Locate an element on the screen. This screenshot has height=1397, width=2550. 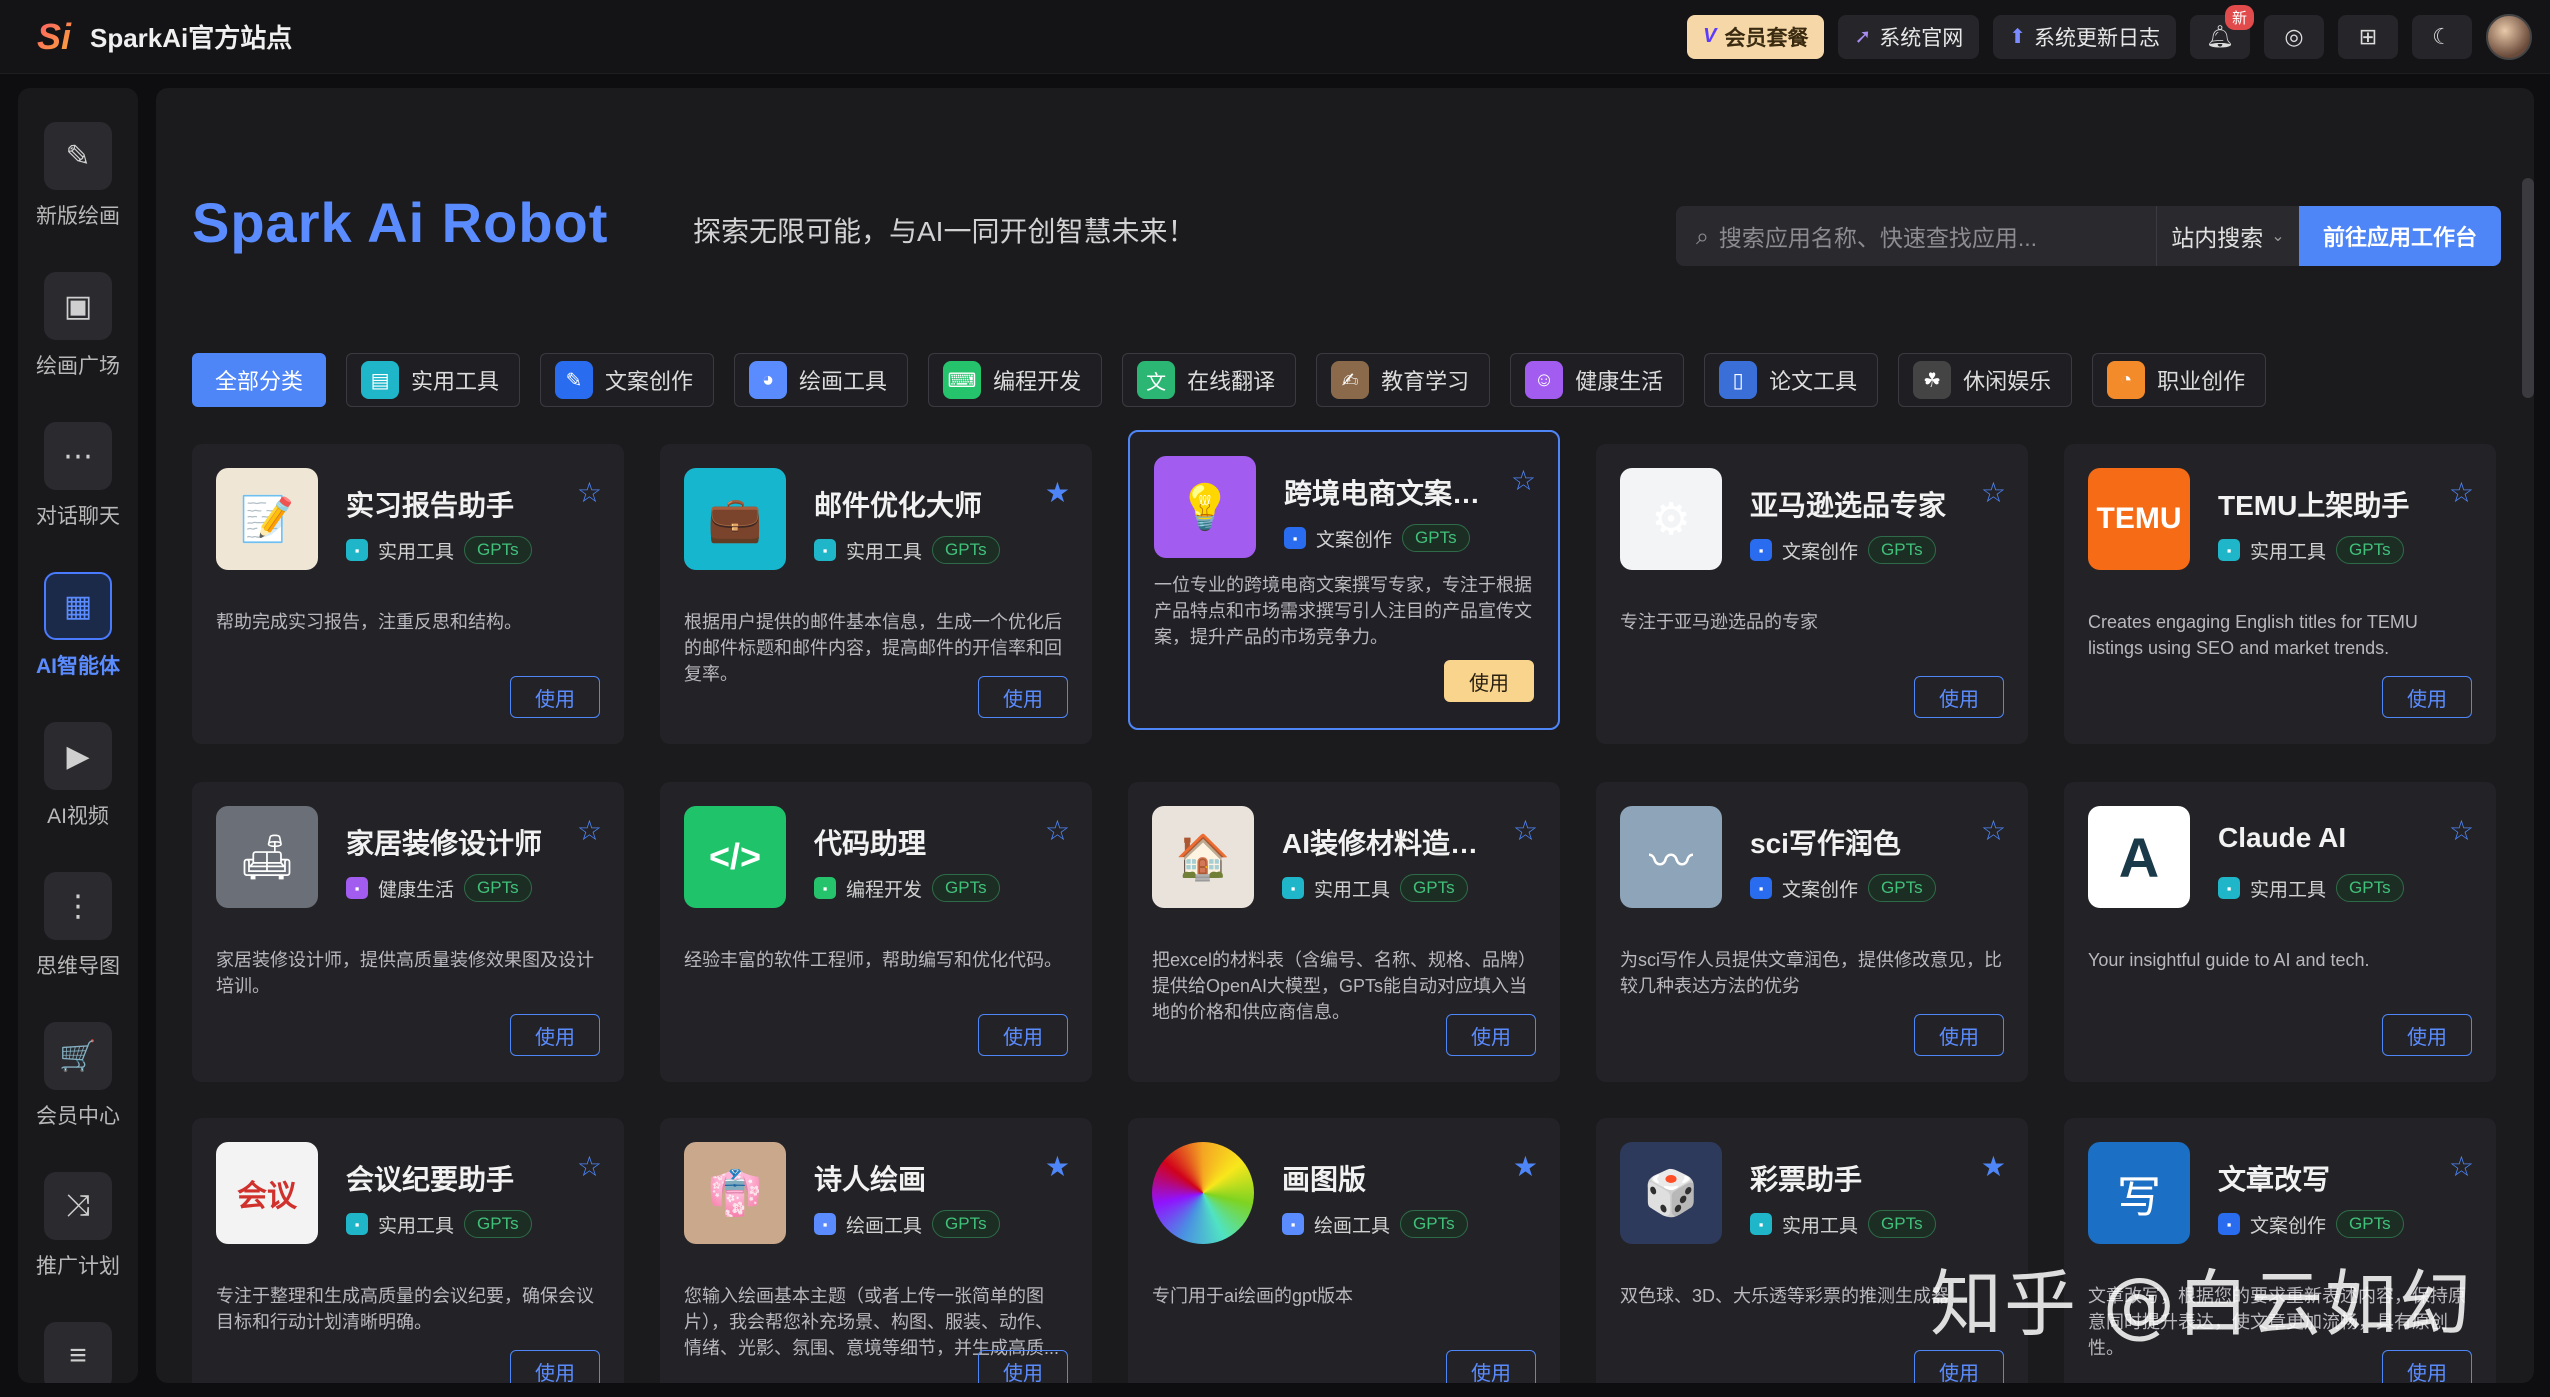
agent-title: 实习报告助手 is located at coordinates (430, 505).